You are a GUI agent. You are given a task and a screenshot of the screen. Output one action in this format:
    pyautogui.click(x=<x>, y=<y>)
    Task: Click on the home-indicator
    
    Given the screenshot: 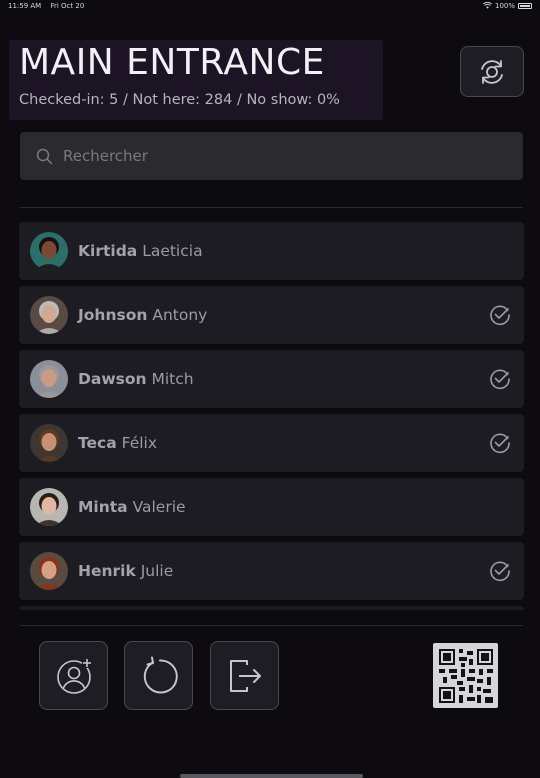 What is the action you would take?
    pyautogui.click(x=271, y=776)
    